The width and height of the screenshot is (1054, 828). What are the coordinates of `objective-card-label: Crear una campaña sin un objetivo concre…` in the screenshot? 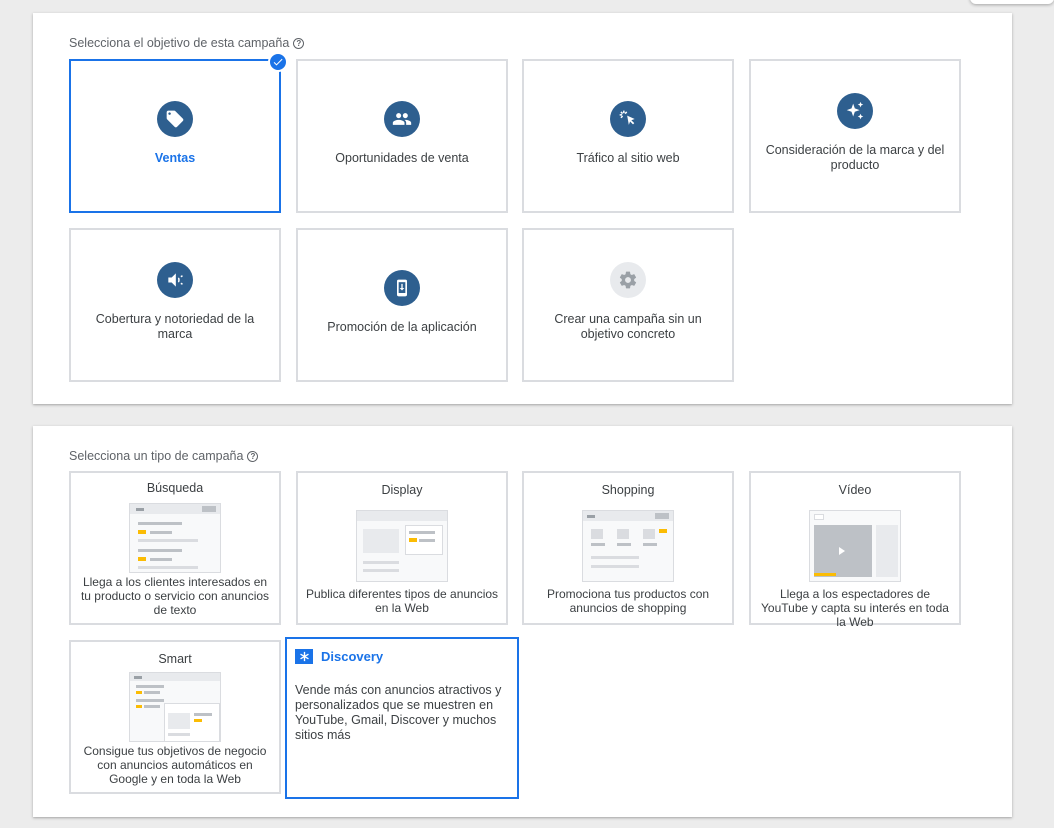 It's located at (628, 326).